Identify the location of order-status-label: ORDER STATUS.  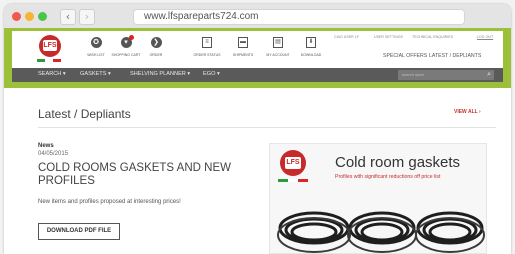
(207, 55).